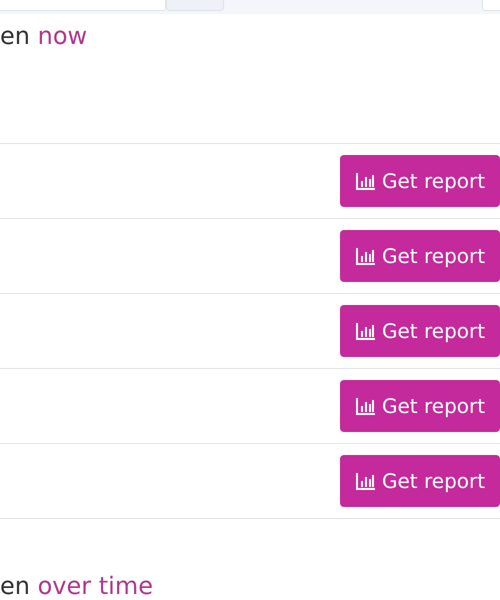 The width and height of the screenshot is (500, 600). What do you see at coordinates (195, 5) in the screenshot?
I see `toolbar-button` at bounding box center [195, 5].